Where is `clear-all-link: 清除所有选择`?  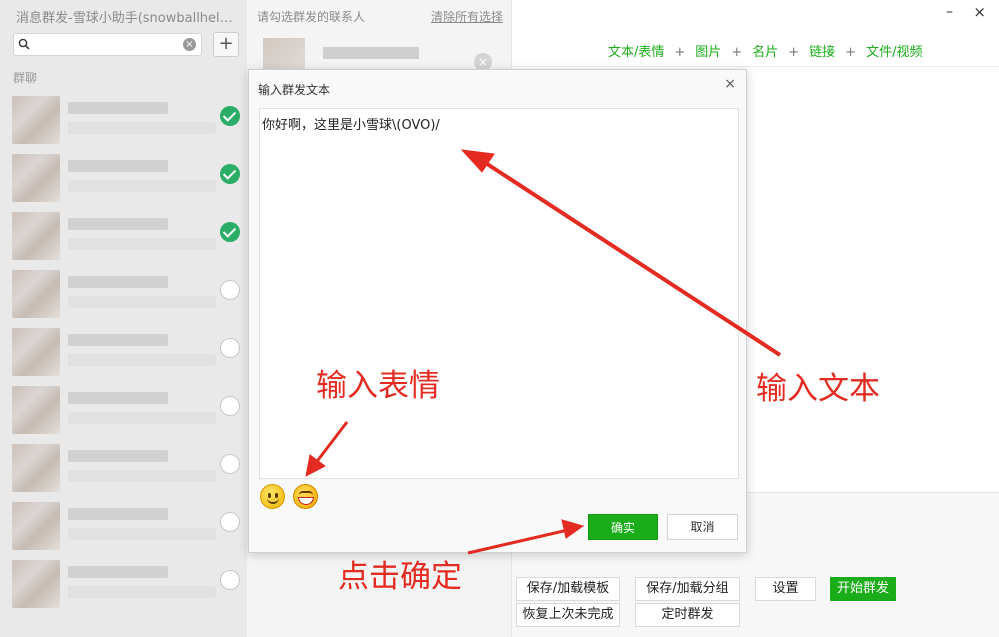
clear-all-link: 清除所有选择 is located at coordinates (467, 16).